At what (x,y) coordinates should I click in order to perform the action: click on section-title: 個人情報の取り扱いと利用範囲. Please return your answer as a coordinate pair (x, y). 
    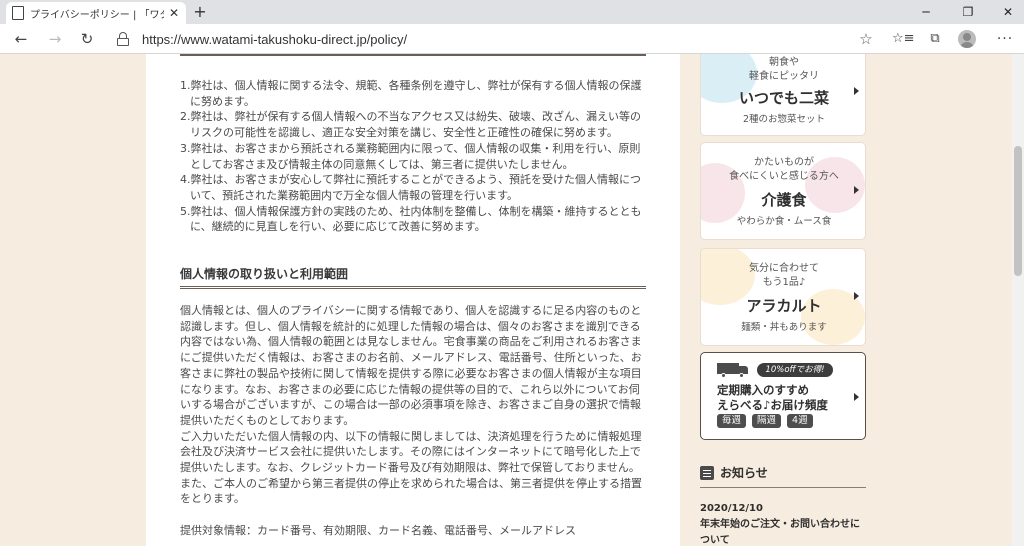
    Looking at the image, I should click on (264, 274).